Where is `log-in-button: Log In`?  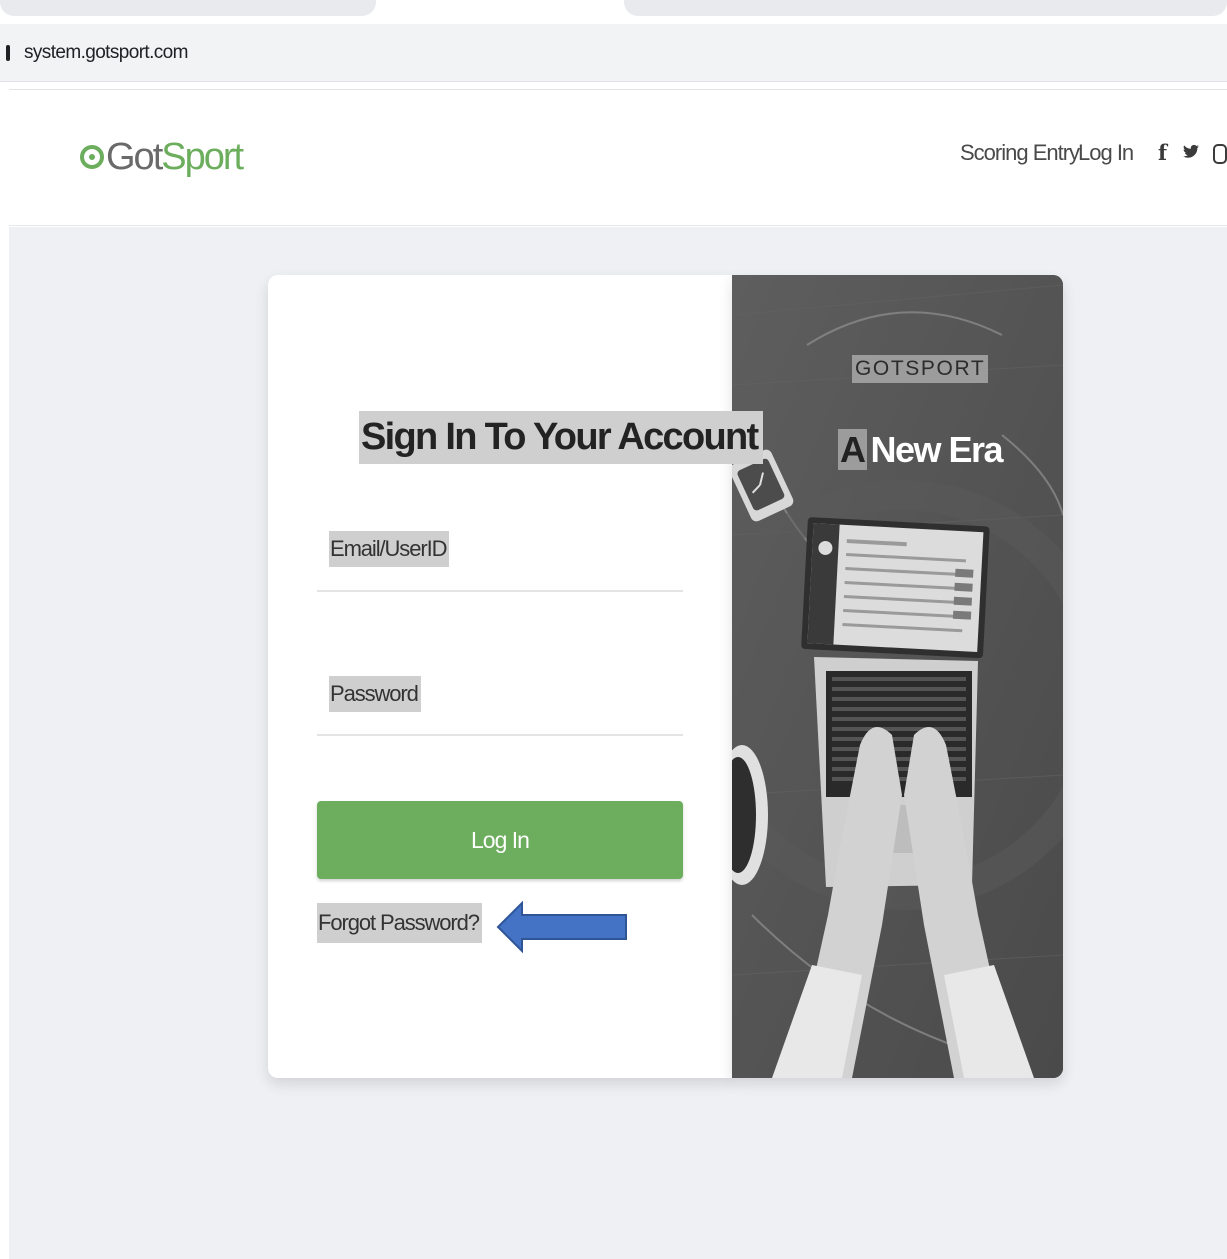
log-in-button: Log In is located at coordinates (500, 840).